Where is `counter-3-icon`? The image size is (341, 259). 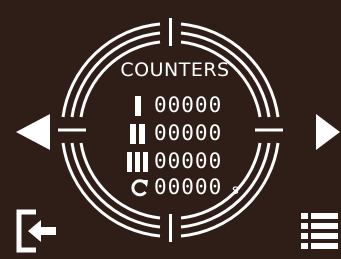 counter-3-icon is located at coordinates (137, 162).